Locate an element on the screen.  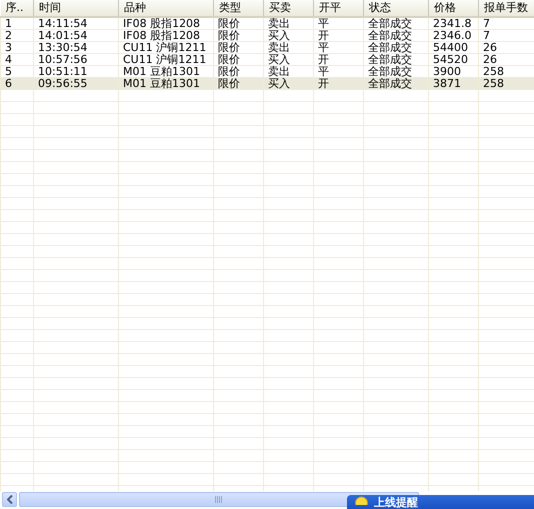
column-header: 价格 is located at coordinates (453, 8).